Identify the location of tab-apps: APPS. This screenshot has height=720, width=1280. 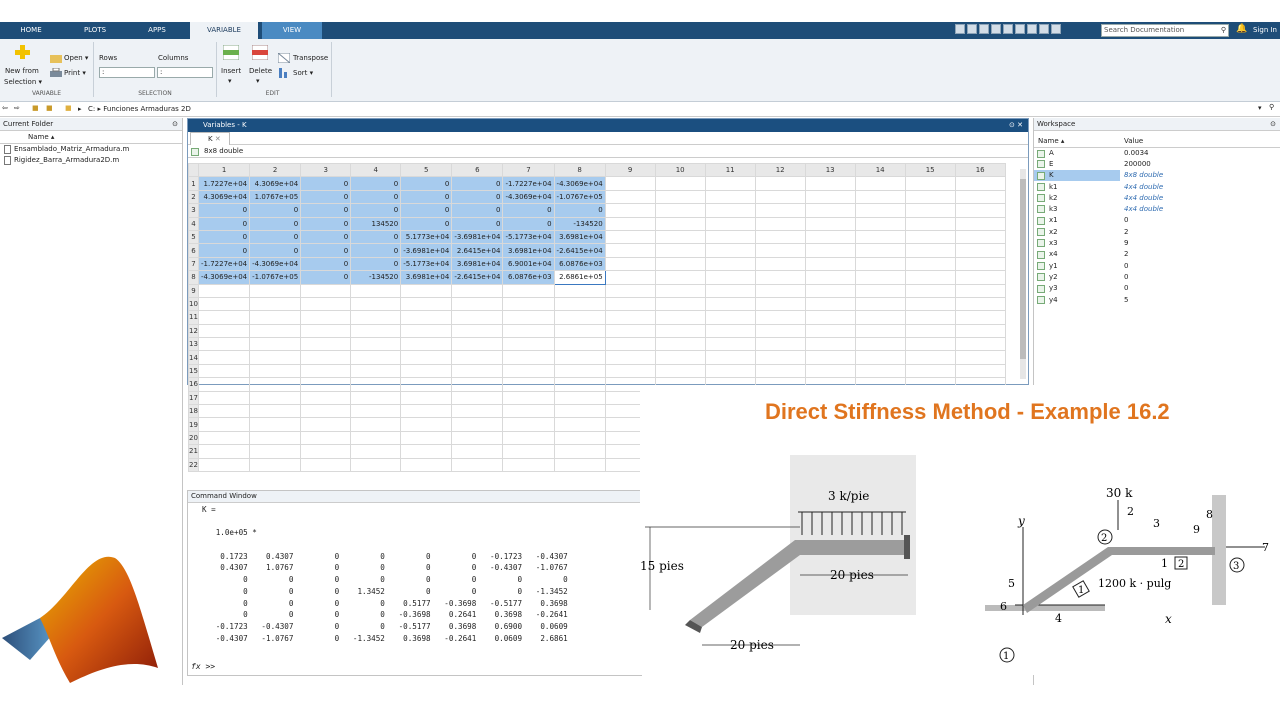
(157, 30).